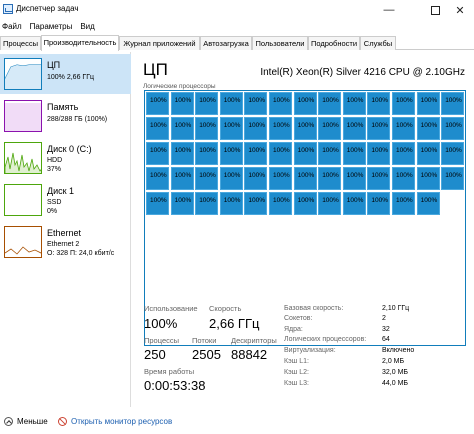 This screenshot has width=474, height=434. Describe the element at coordinates (249, 354) in the screenshot. I see `handles-value: 88842` at that location.